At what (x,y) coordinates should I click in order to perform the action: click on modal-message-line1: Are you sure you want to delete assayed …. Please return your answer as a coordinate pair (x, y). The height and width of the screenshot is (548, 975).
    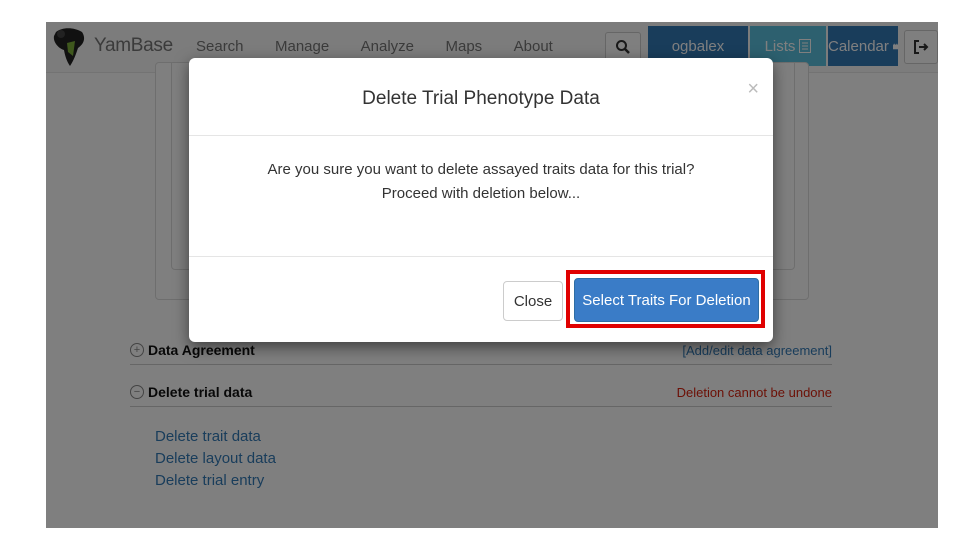
    Looking at the image, I should click on (481, 169).